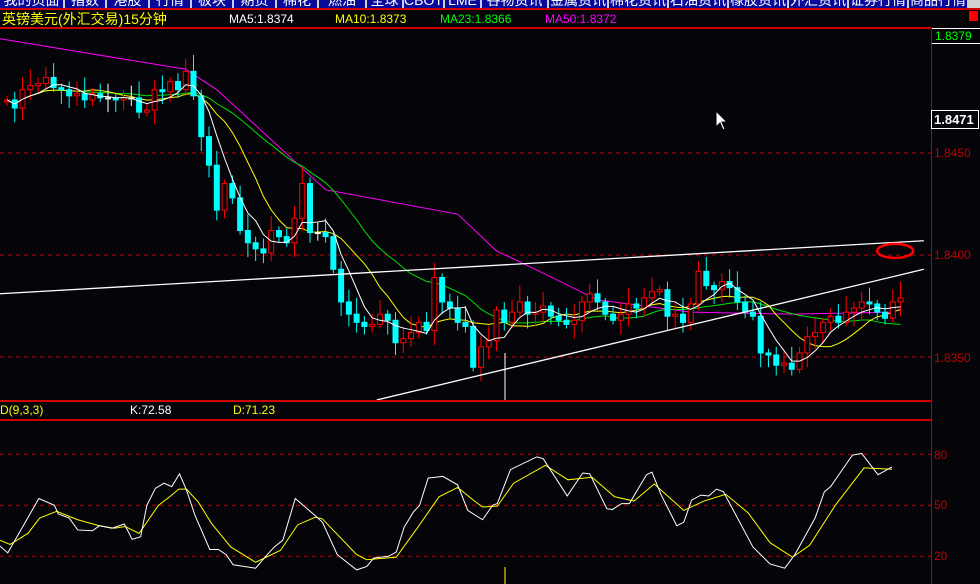 This screenshot has width=980, height=584. What do you see at coordinates (952, 358) in the screenshot?
I see `price-tick: 1.8350` at bounding box center [952, 358].